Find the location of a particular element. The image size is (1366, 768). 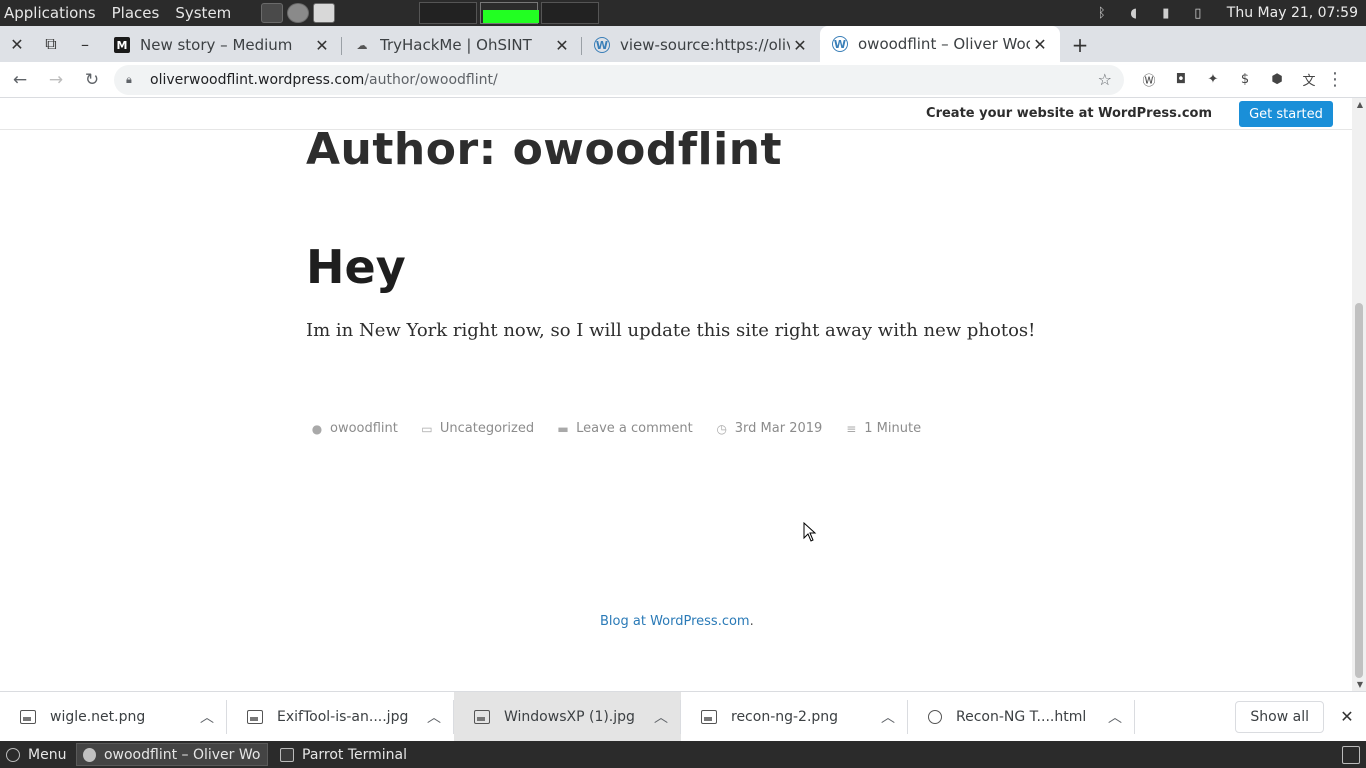

meta-comment: ▬ Leave a comment is located at coordinates (624, 428).